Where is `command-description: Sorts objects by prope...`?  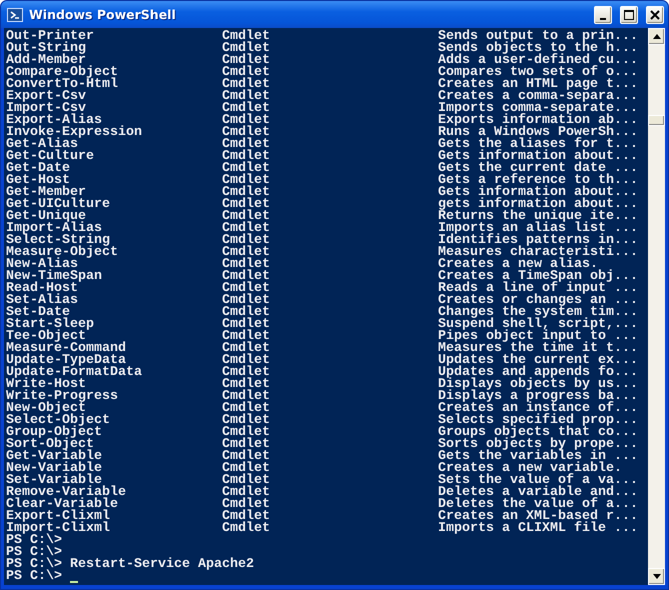
command-description: Sorts objects by prope... is located at coordinates (538, 445).